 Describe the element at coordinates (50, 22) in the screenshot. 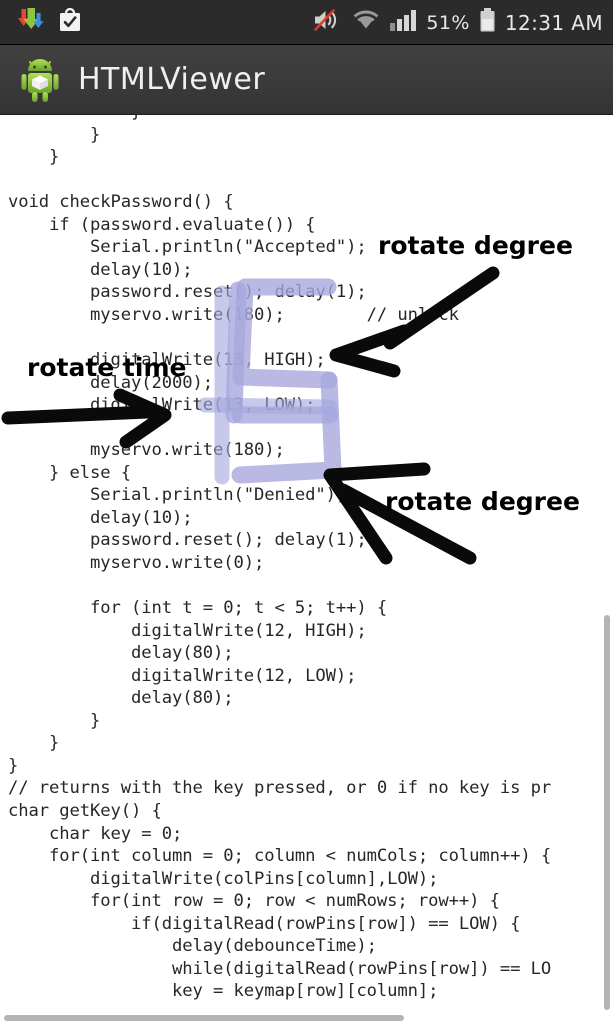

I see `status-bar-left-icons` at that location.